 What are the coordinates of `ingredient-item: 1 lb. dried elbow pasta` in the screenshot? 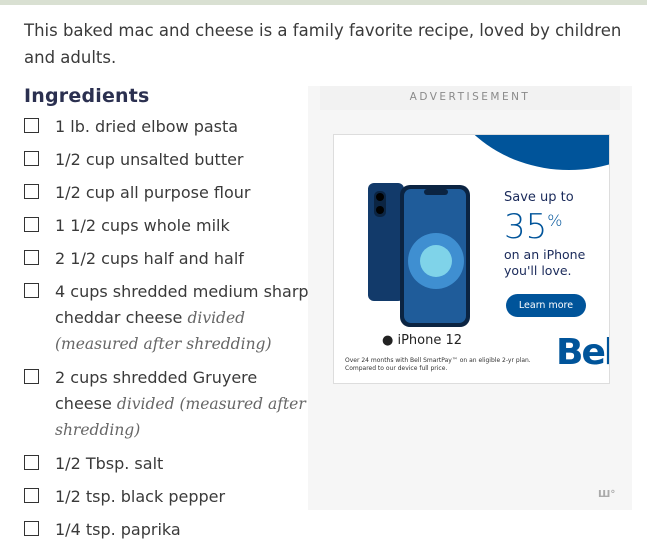 It's located at (169, 127).